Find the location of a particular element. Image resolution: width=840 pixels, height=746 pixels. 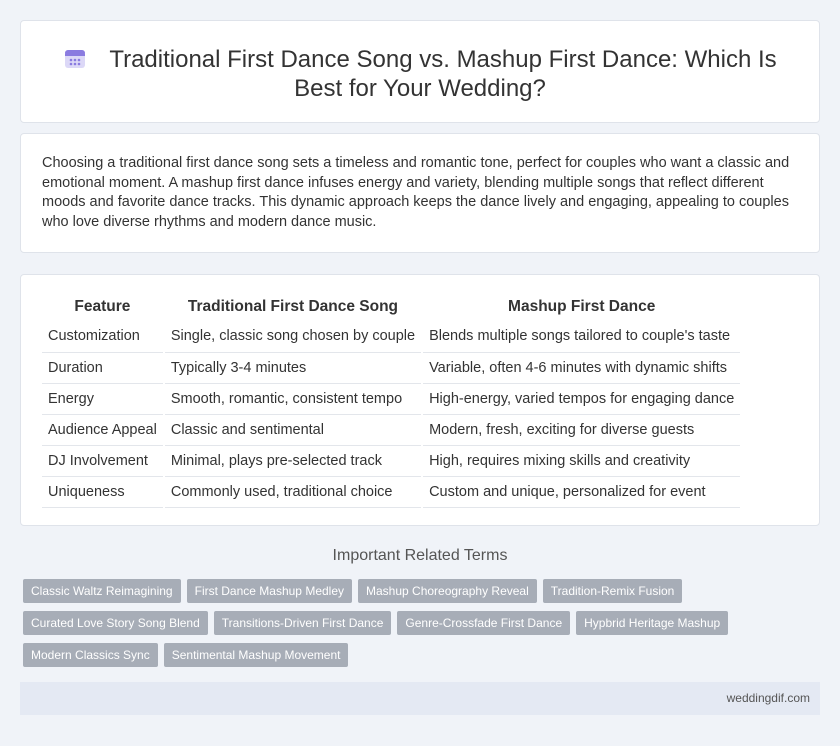

calendar-icon is located at coordinates (75, 59).